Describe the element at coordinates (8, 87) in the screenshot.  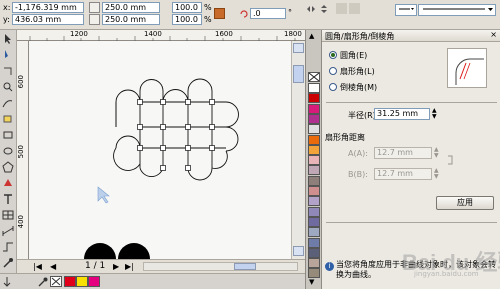
I see `zoom-tool-icon` at that location.